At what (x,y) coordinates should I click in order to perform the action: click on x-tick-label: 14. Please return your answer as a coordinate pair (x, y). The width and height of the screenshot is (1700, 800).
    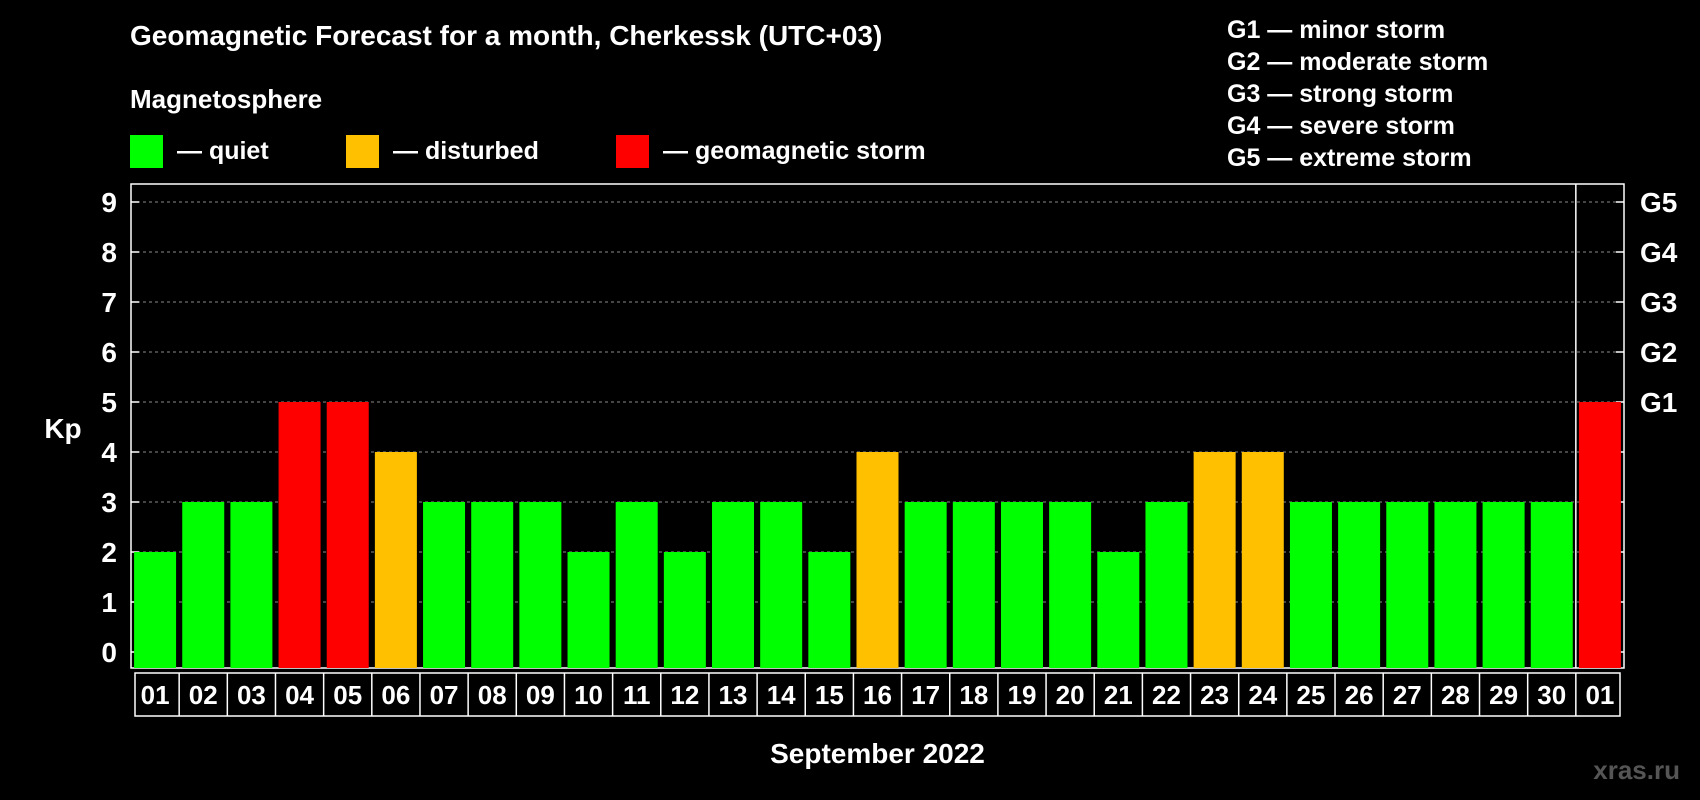
    Looking at the image, I should click on (781, 695).